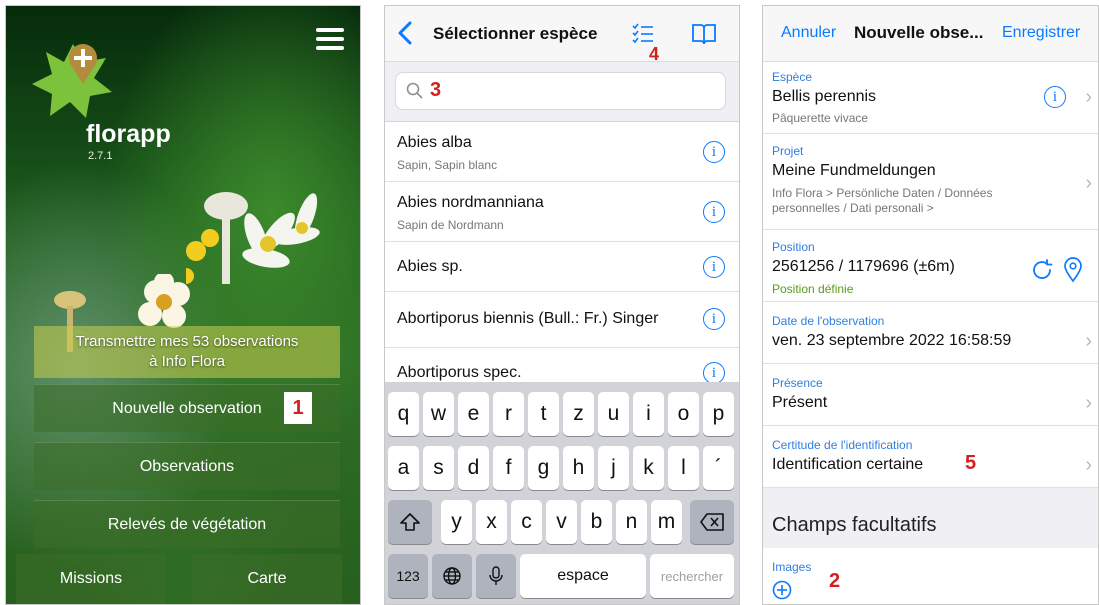  I want to click on optional-fields-title: Champs facultatifs, so click(854, 525).